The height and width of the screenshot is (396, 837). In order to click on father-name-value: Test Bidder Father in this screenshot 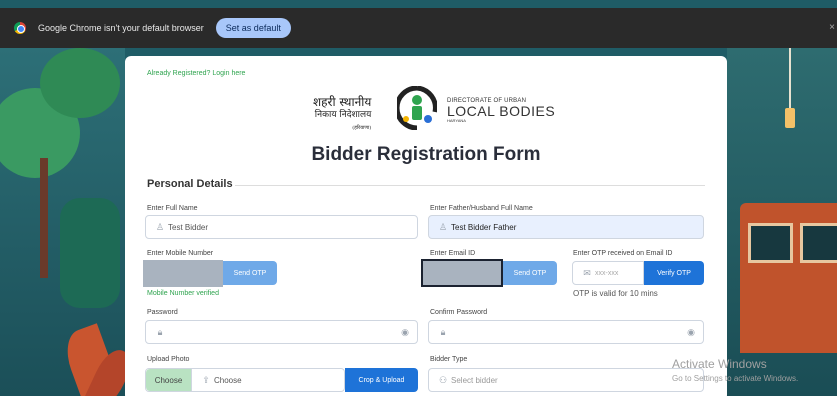, I will do `click(484, 227)`.